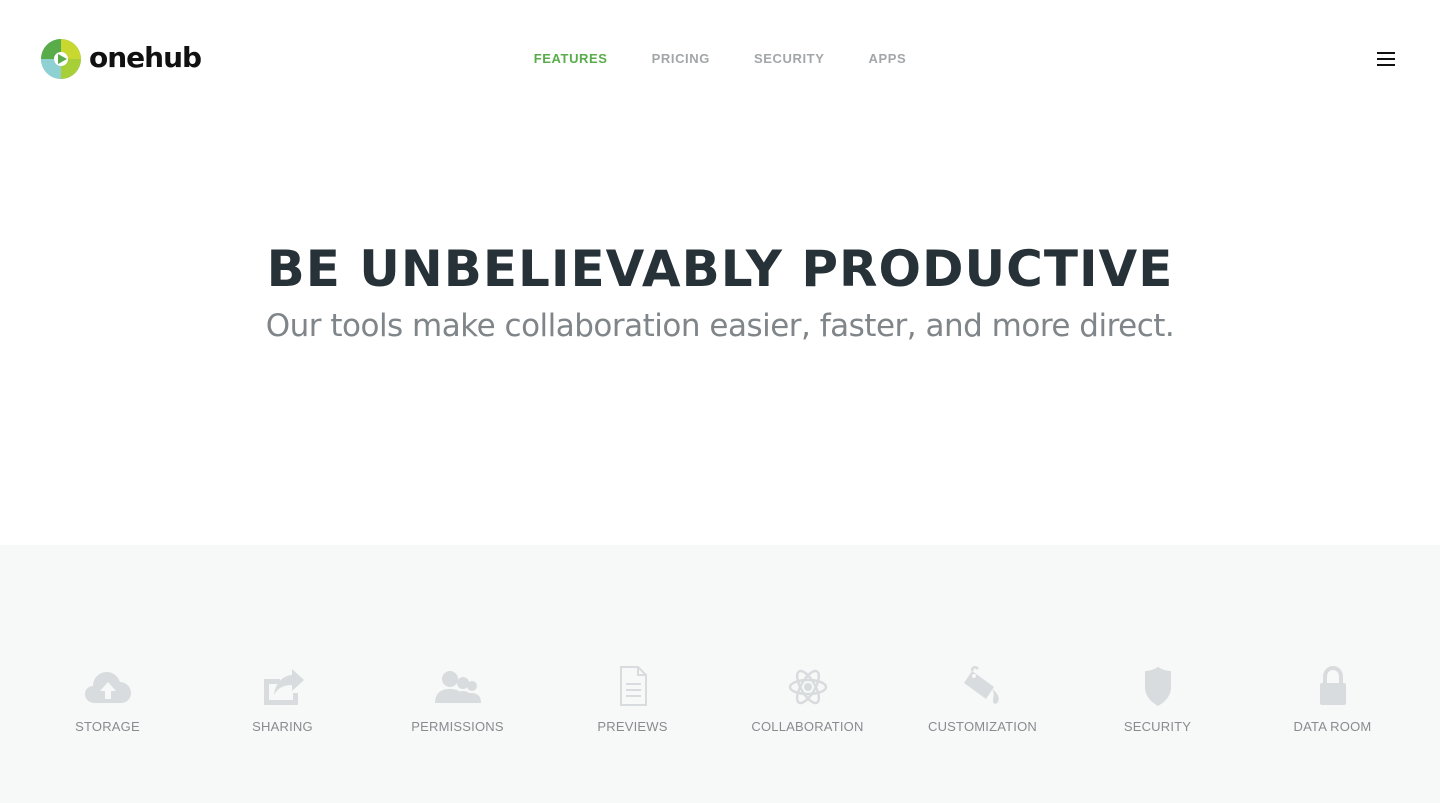  I want to click on hero-title: BE UNBELIEVABLY PRODUCTIVE, so click(720, 269).